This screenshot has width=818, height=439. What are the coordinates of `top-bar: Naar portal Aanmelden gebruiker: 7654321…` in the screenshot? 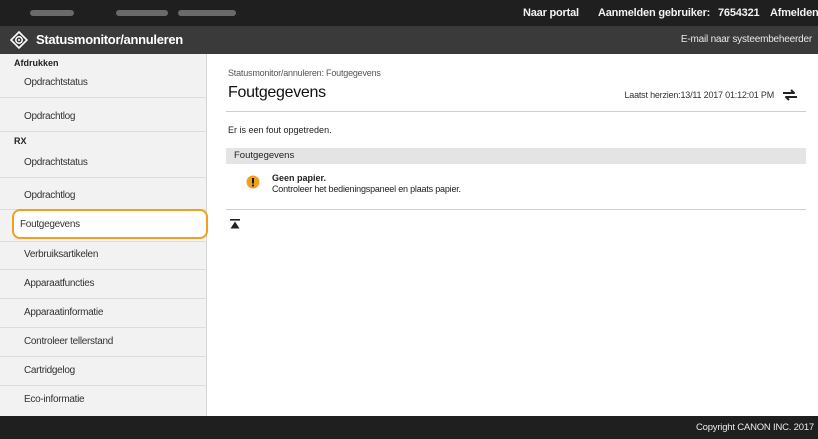 It's located at (409, 13).